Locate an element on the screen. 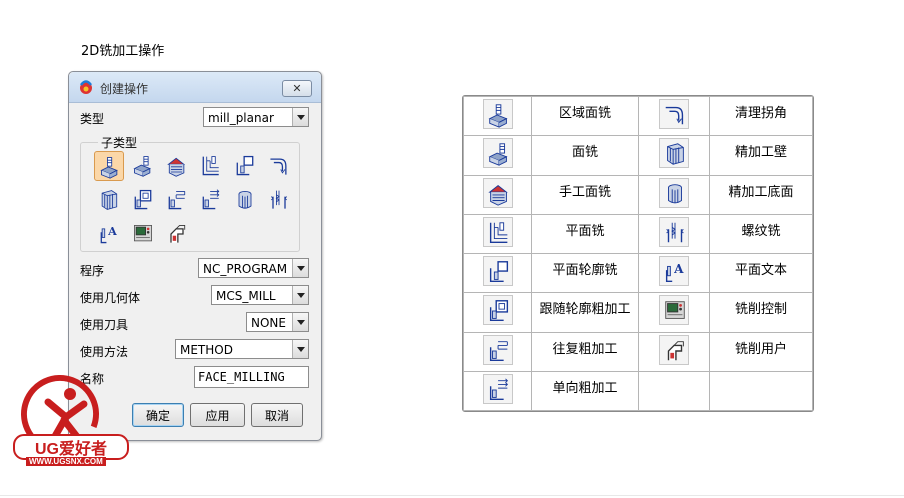  close-button: ✕ is located at coordinates (297, 88).